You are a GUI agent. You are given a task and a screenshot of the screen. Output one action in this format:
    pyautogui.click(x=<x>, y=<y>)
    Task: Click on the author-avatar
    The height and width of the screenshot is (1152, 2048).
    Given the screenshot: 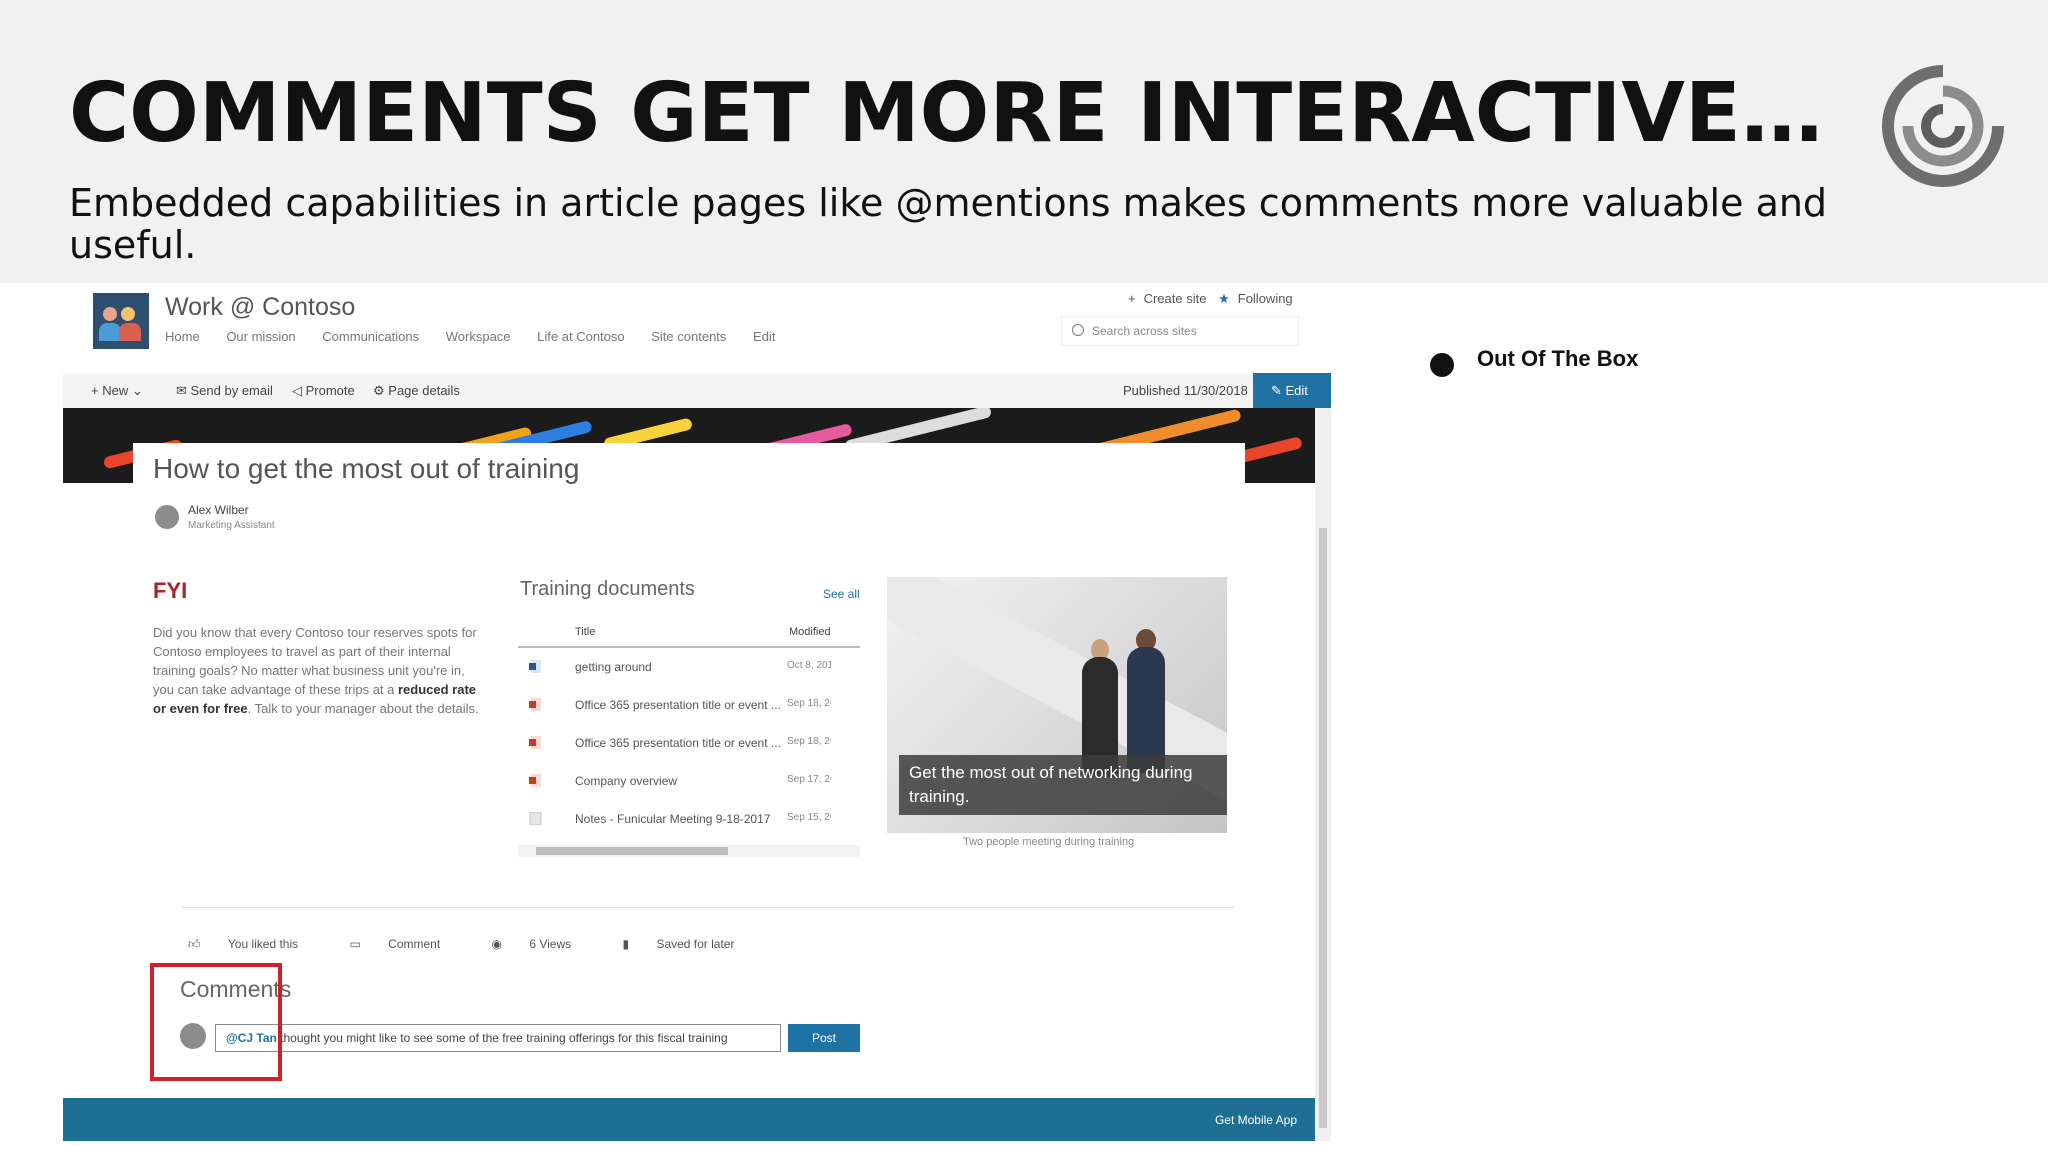 What is the action you would take?
    pyautogui.click(x=167, y=517)
    